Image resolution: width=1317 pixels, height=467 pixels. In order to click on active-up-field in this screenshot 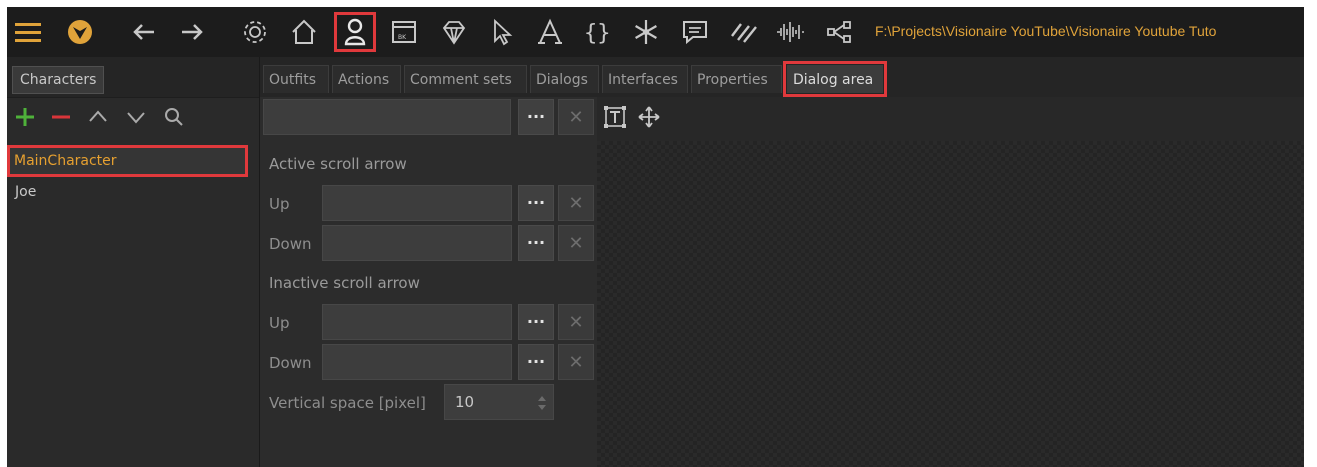, I will do `click(417, 203)`.